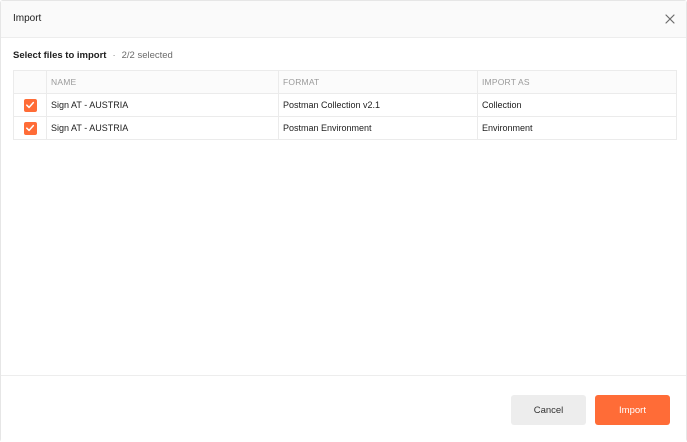 Image resolution: width=687 pixels, height=442 pixels. I want to click on selection-summary: Select files to import · 2/2 selected, so click(93, 55).